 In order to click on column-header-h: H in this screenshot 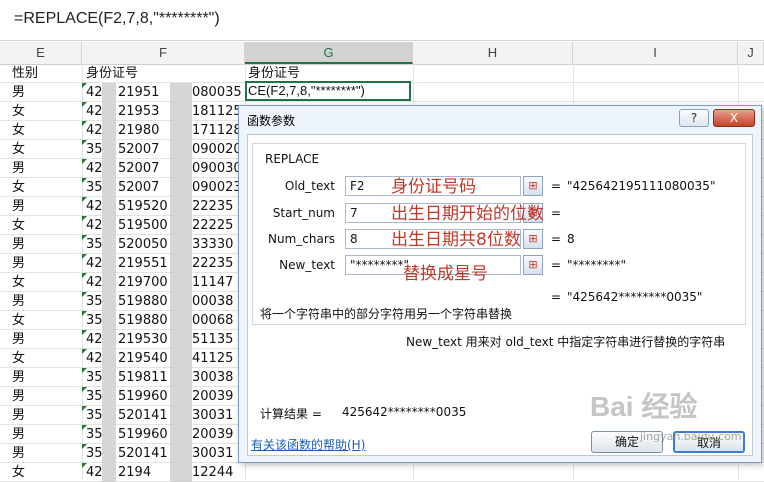, I will do `click(493, 53)`.